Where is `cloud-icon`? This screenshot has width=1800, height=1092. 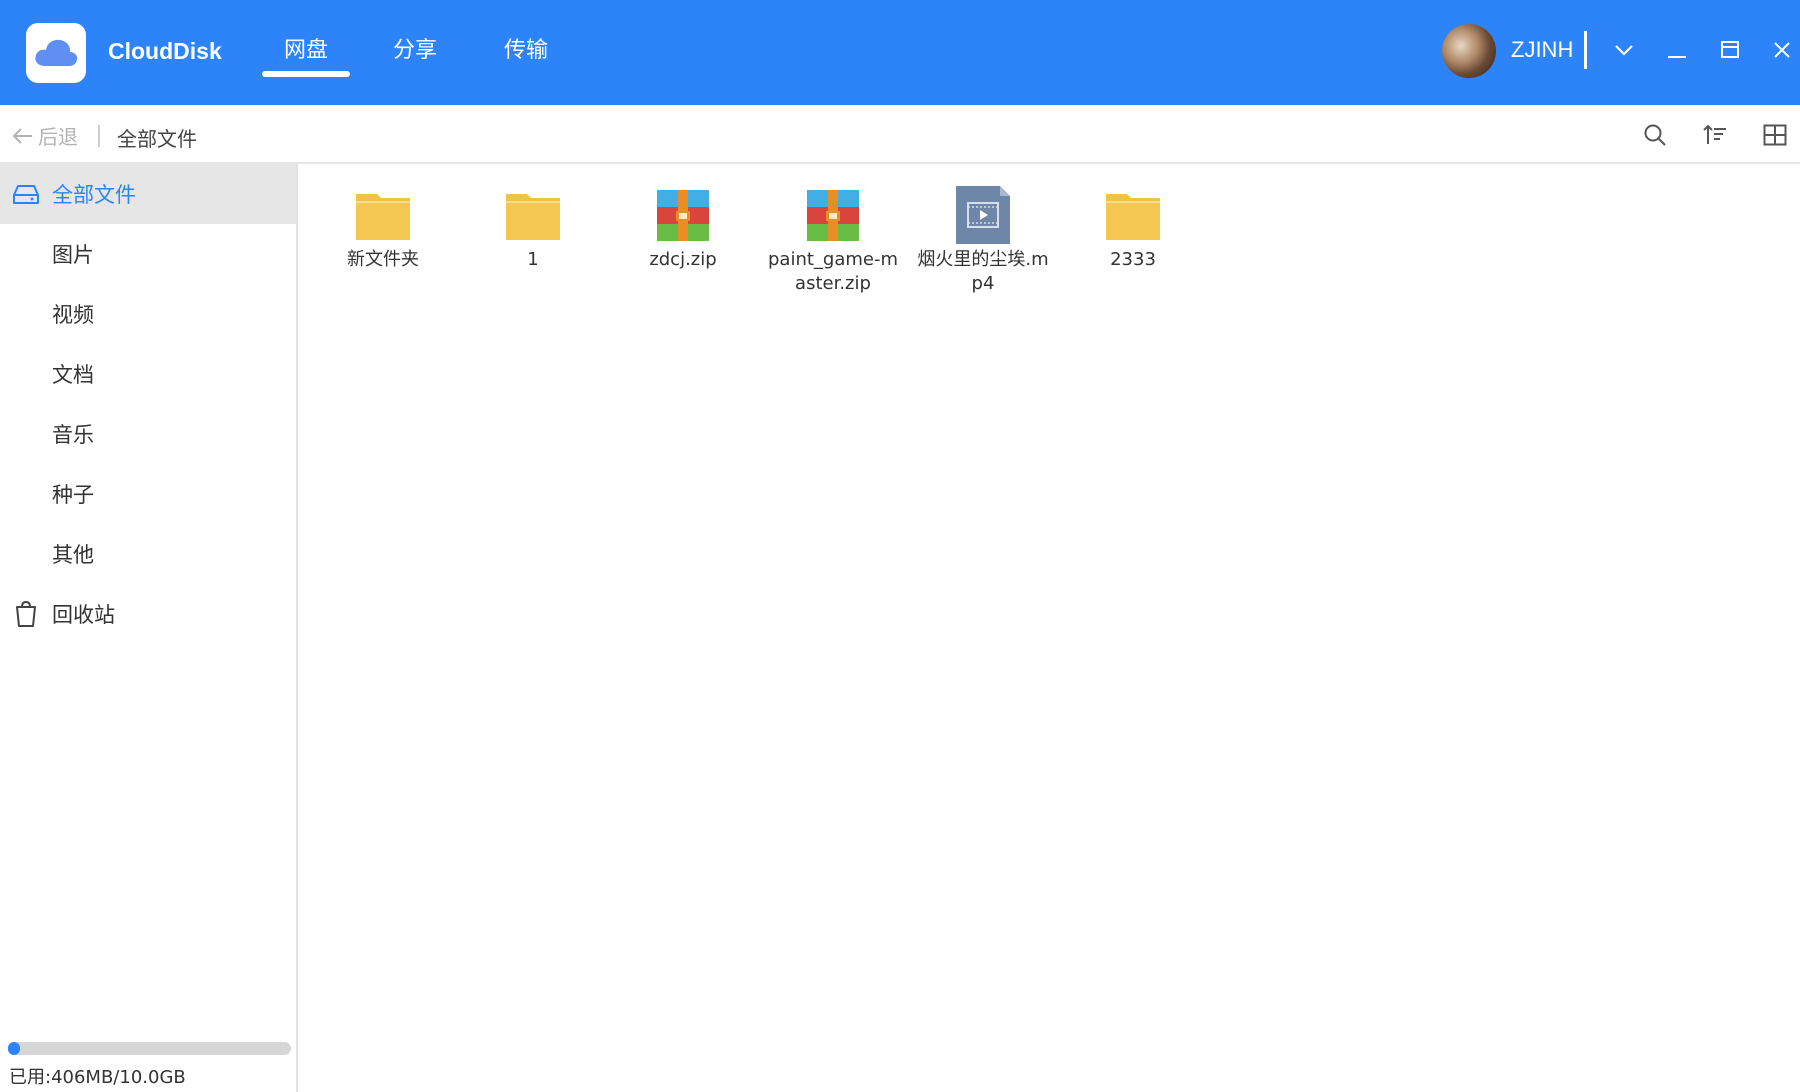
cloud-icon is located at coordinates (56, 52).